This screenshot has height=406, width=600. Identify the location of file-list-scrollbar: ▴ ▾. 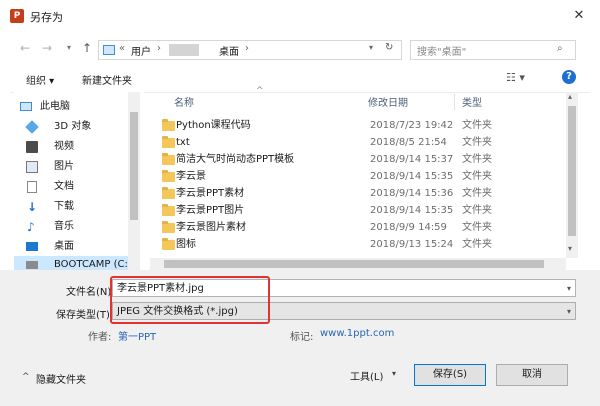
(572, 175).